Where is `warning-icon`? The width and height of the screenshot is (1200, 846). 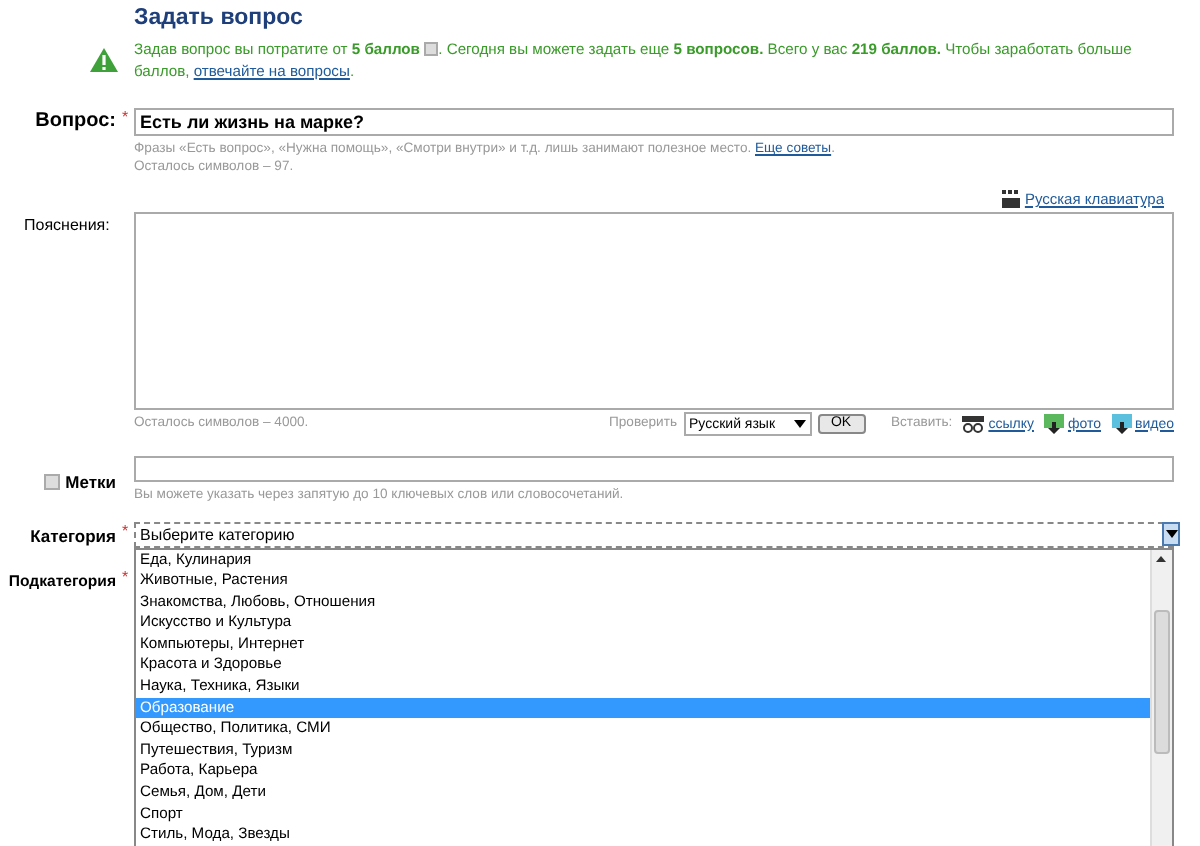
warning-icon is located at coordinates (104, 60).